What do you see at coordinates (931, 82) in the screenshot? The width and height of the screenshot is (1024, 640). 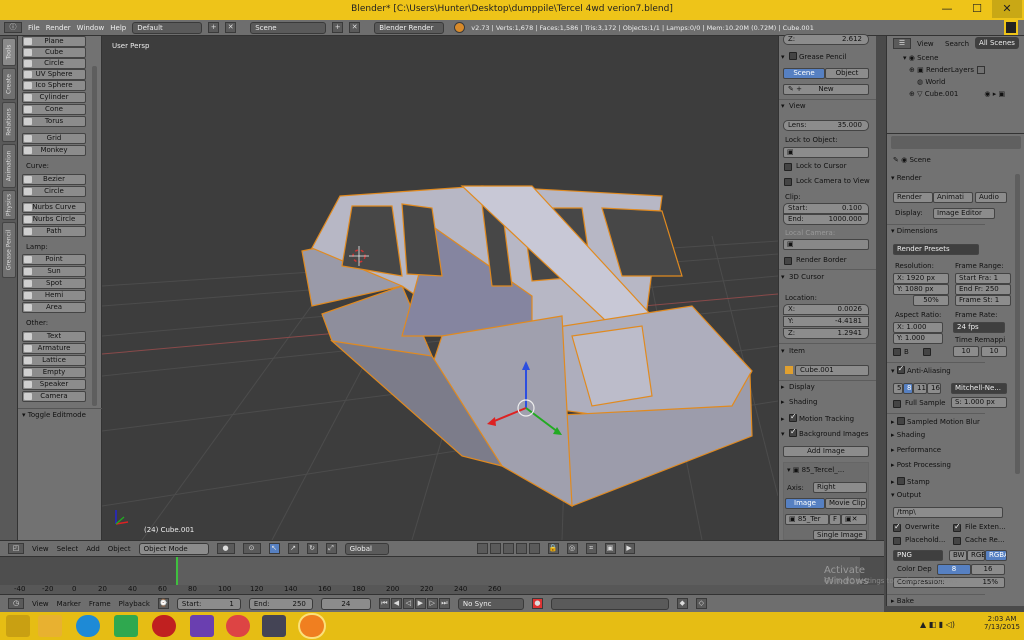 I see `outliner-world: ◍ World` at bounding box center [931, 82].